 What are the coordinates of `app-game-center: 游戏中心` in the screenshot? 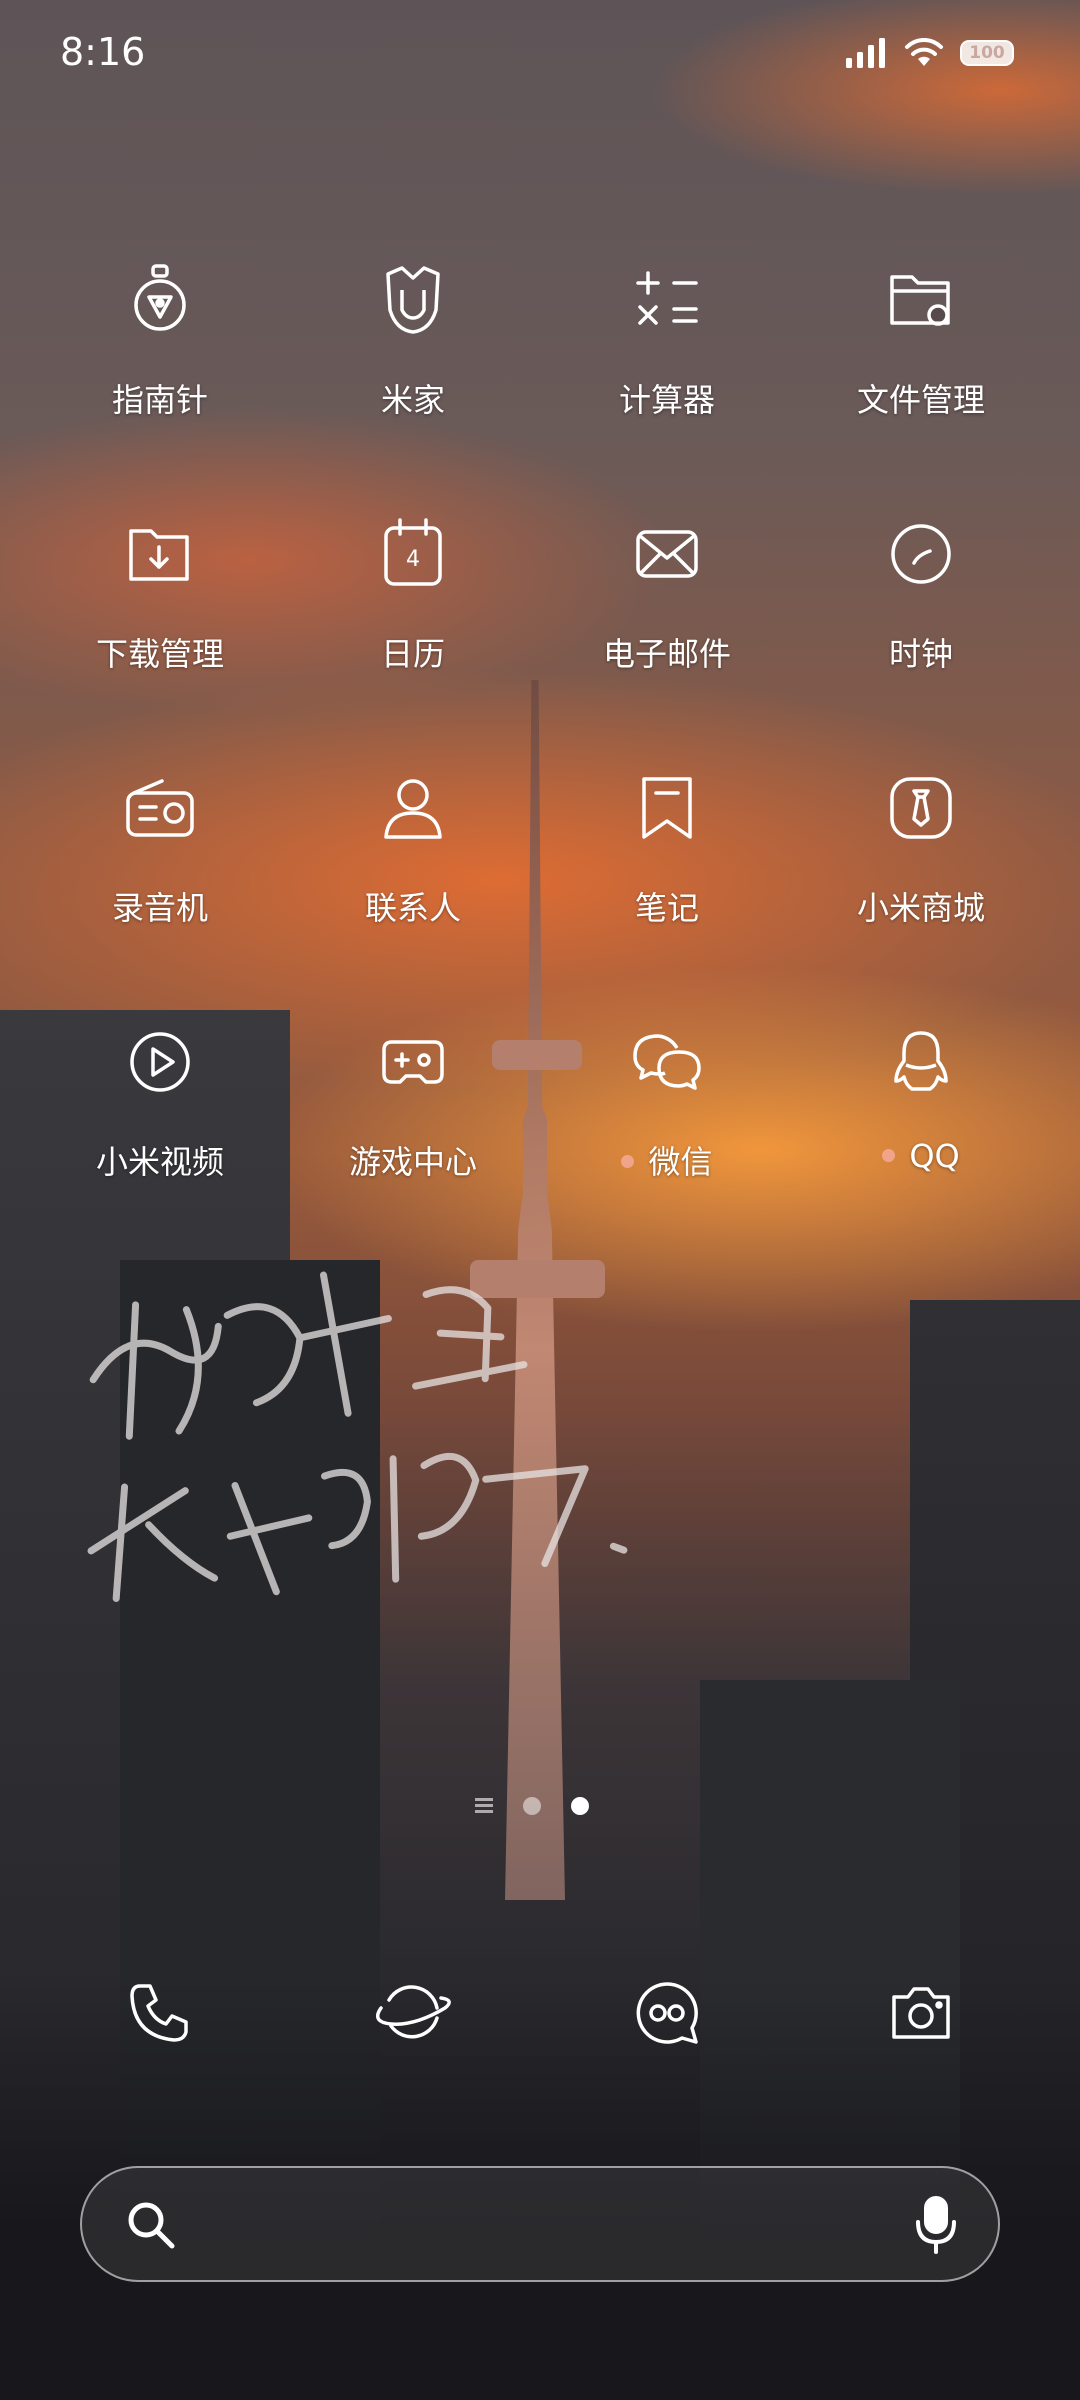 It's located at (413, 1100).